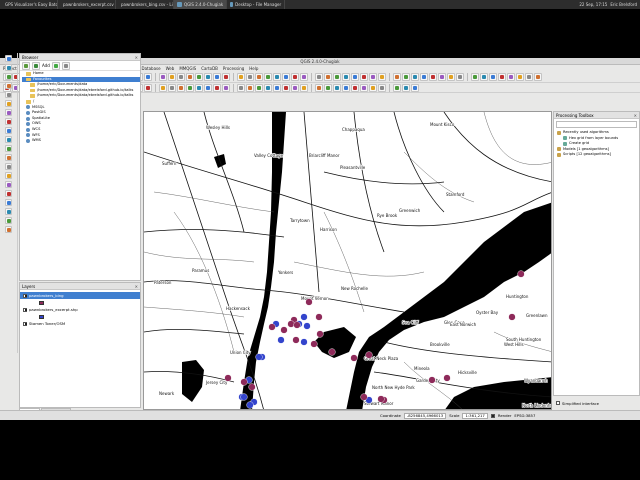  What do you see at coordinates (256, 4) in the screenshot?
I see `taskbar-app: Desktop - File Manager` at bounding box center [256, 4].